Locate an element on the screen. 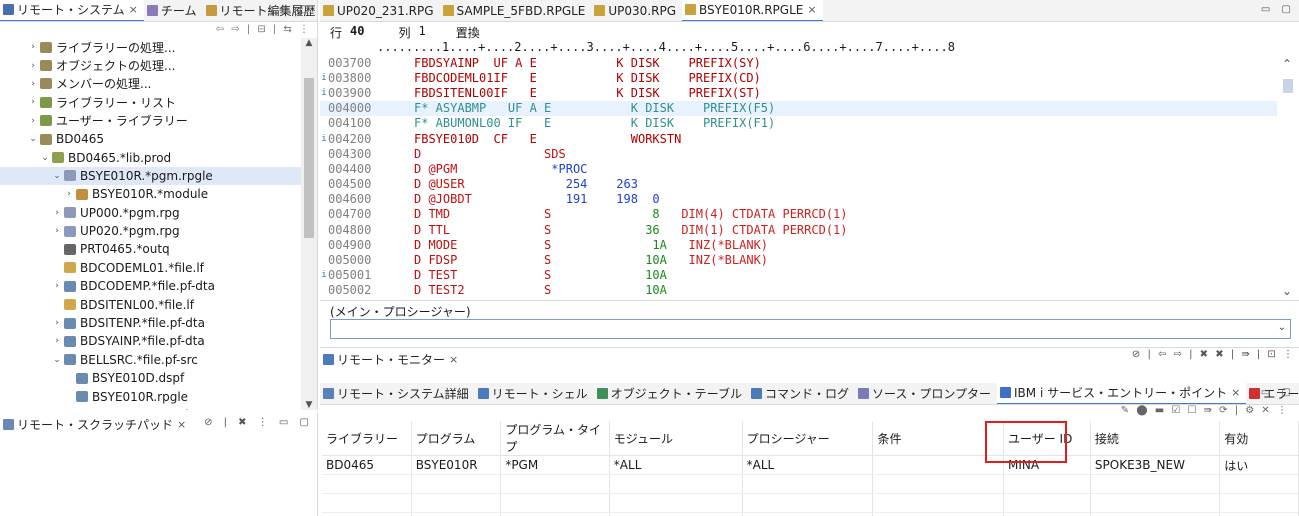 The height and width of the screenshot is (516, 1299). code-line: i 004200 FBSYE010D CF E WORKSTN is located at coordinates (798, 138).